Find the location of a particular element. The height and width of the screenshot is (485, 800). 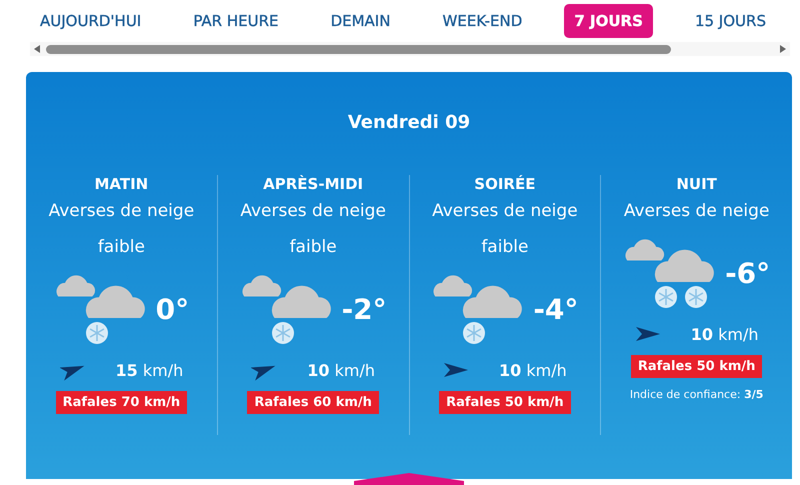

temperature: -6° is located at coordinates (747, 273).